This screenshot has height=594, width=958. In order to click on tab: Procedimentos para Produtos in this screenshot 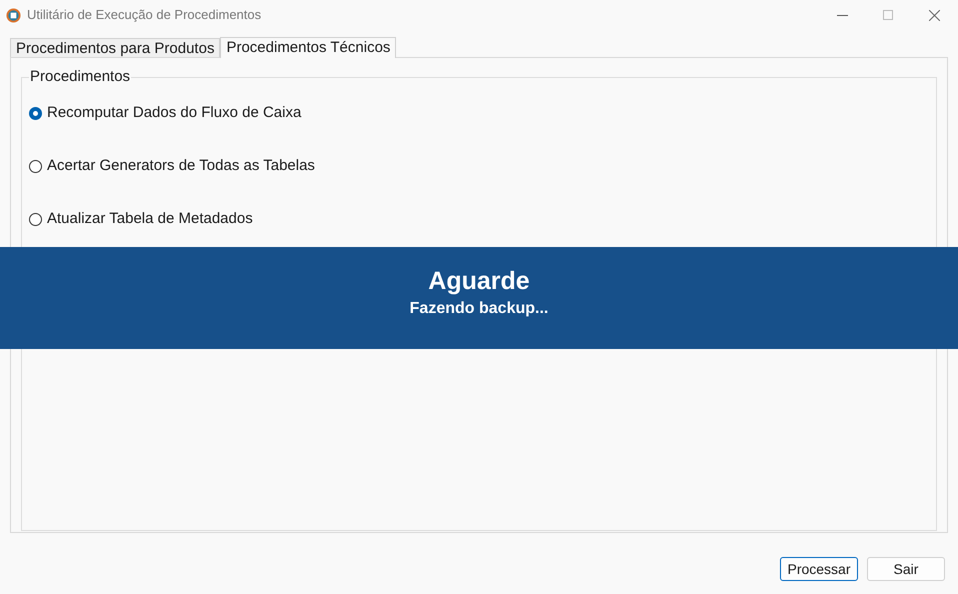, I will do `click(115, 47)`.